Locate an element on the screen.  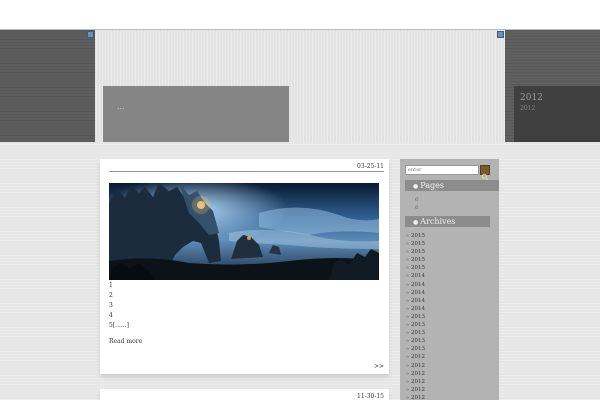
date-sub: 2012 is located at coordinates (528, 108).